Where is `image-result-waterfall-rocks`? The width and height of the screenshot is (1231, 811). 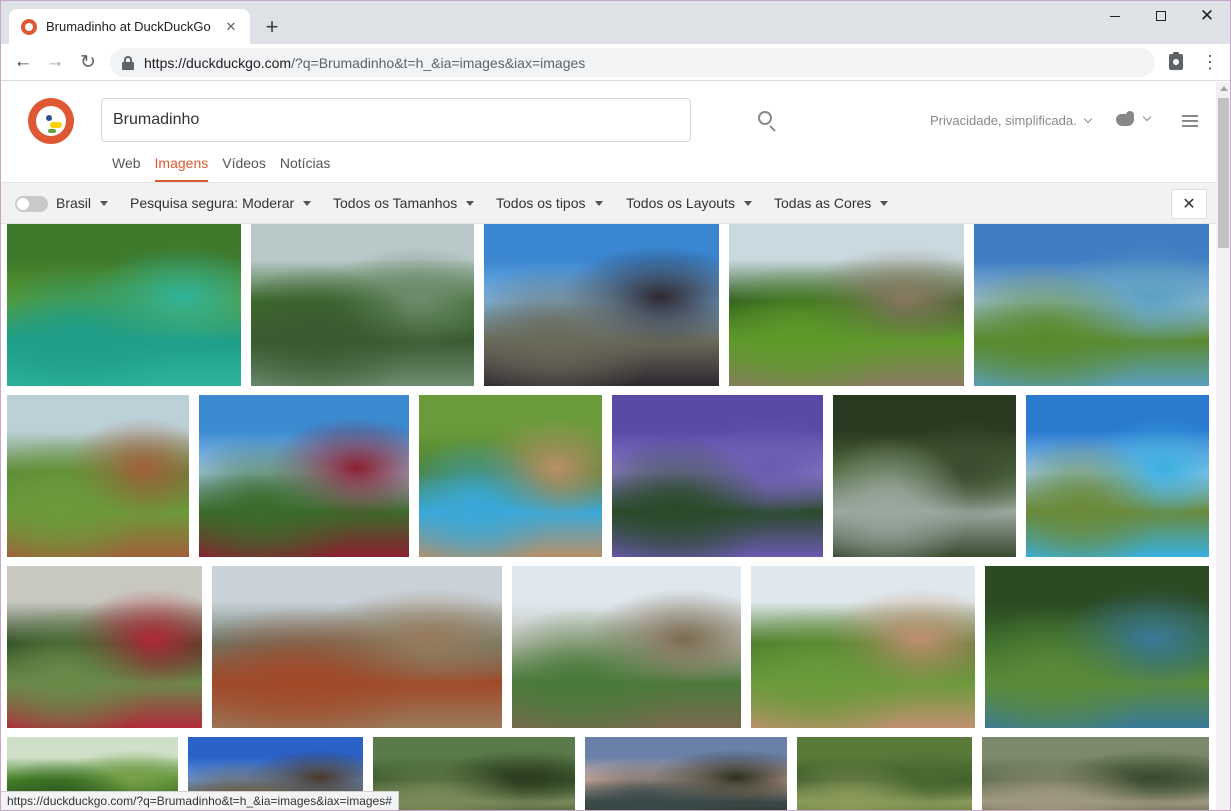 image-result-waterfall-rocks is located at coordinates (924, 476).